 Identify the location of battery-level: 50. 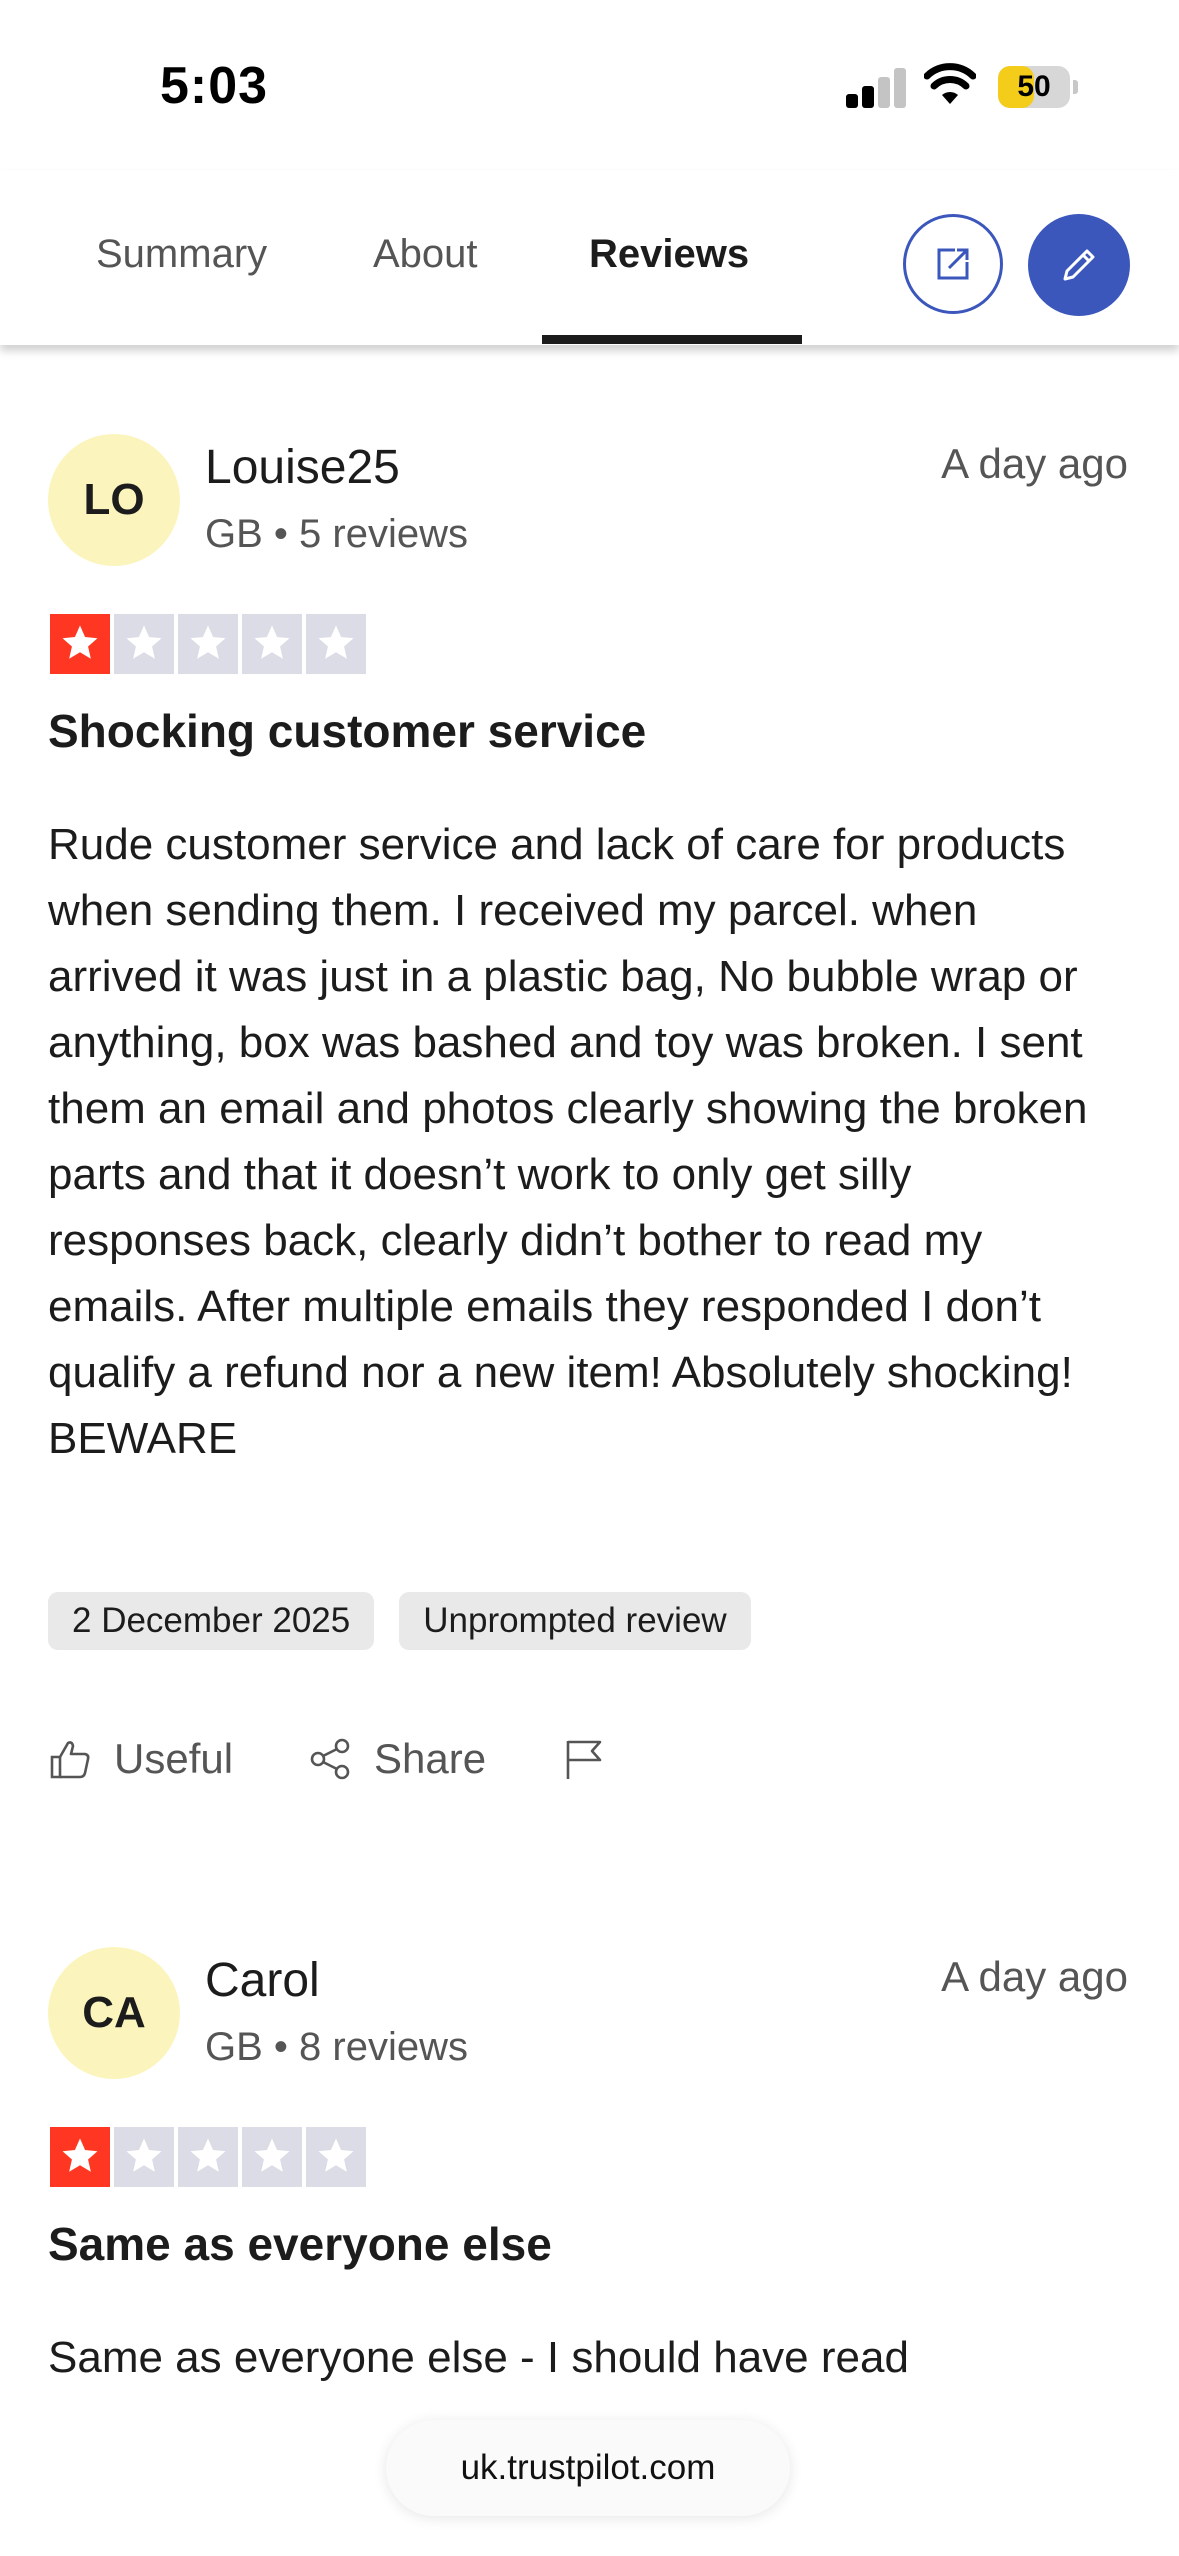
(1034, 86).